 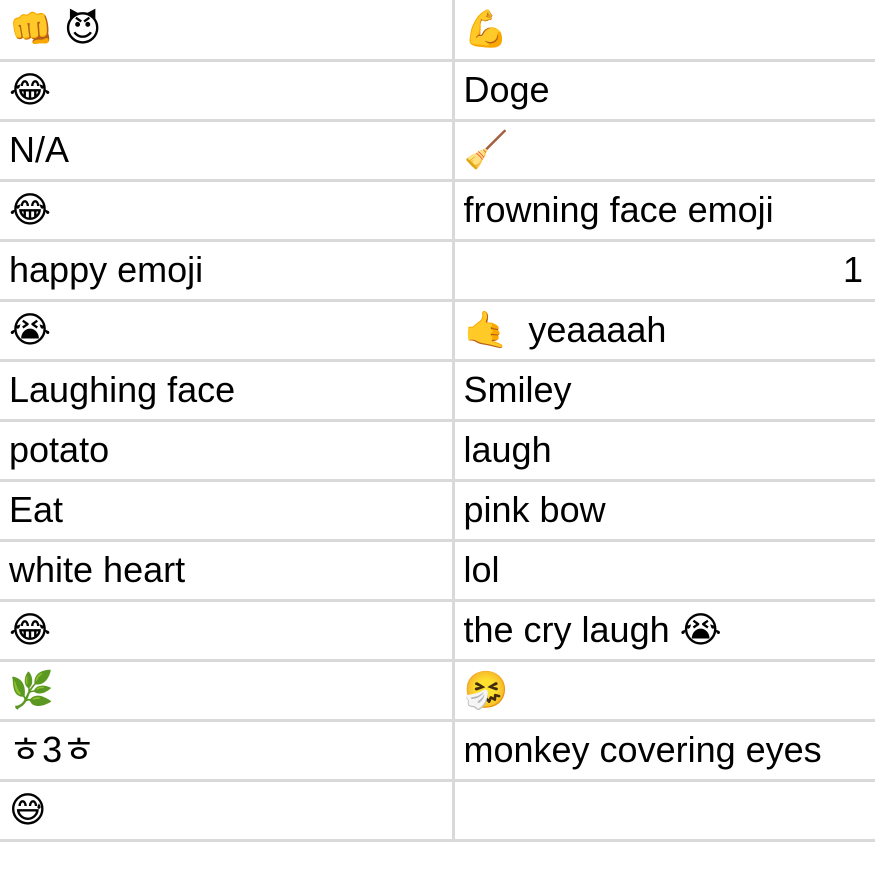 What do you see at coordinates (227, 150) in the screenshot?
I see `cell-a3: N/A` at bounding box center [227, 150].